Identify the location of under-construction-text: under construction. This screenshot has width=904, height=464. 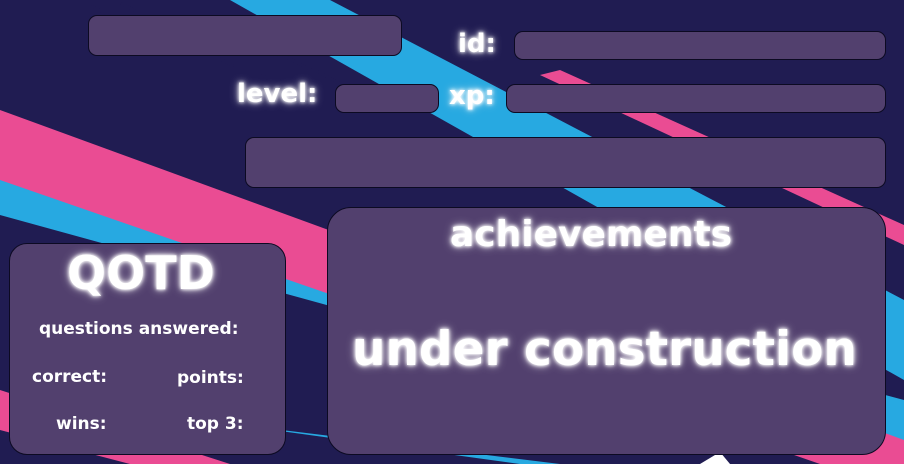
(604, 349).